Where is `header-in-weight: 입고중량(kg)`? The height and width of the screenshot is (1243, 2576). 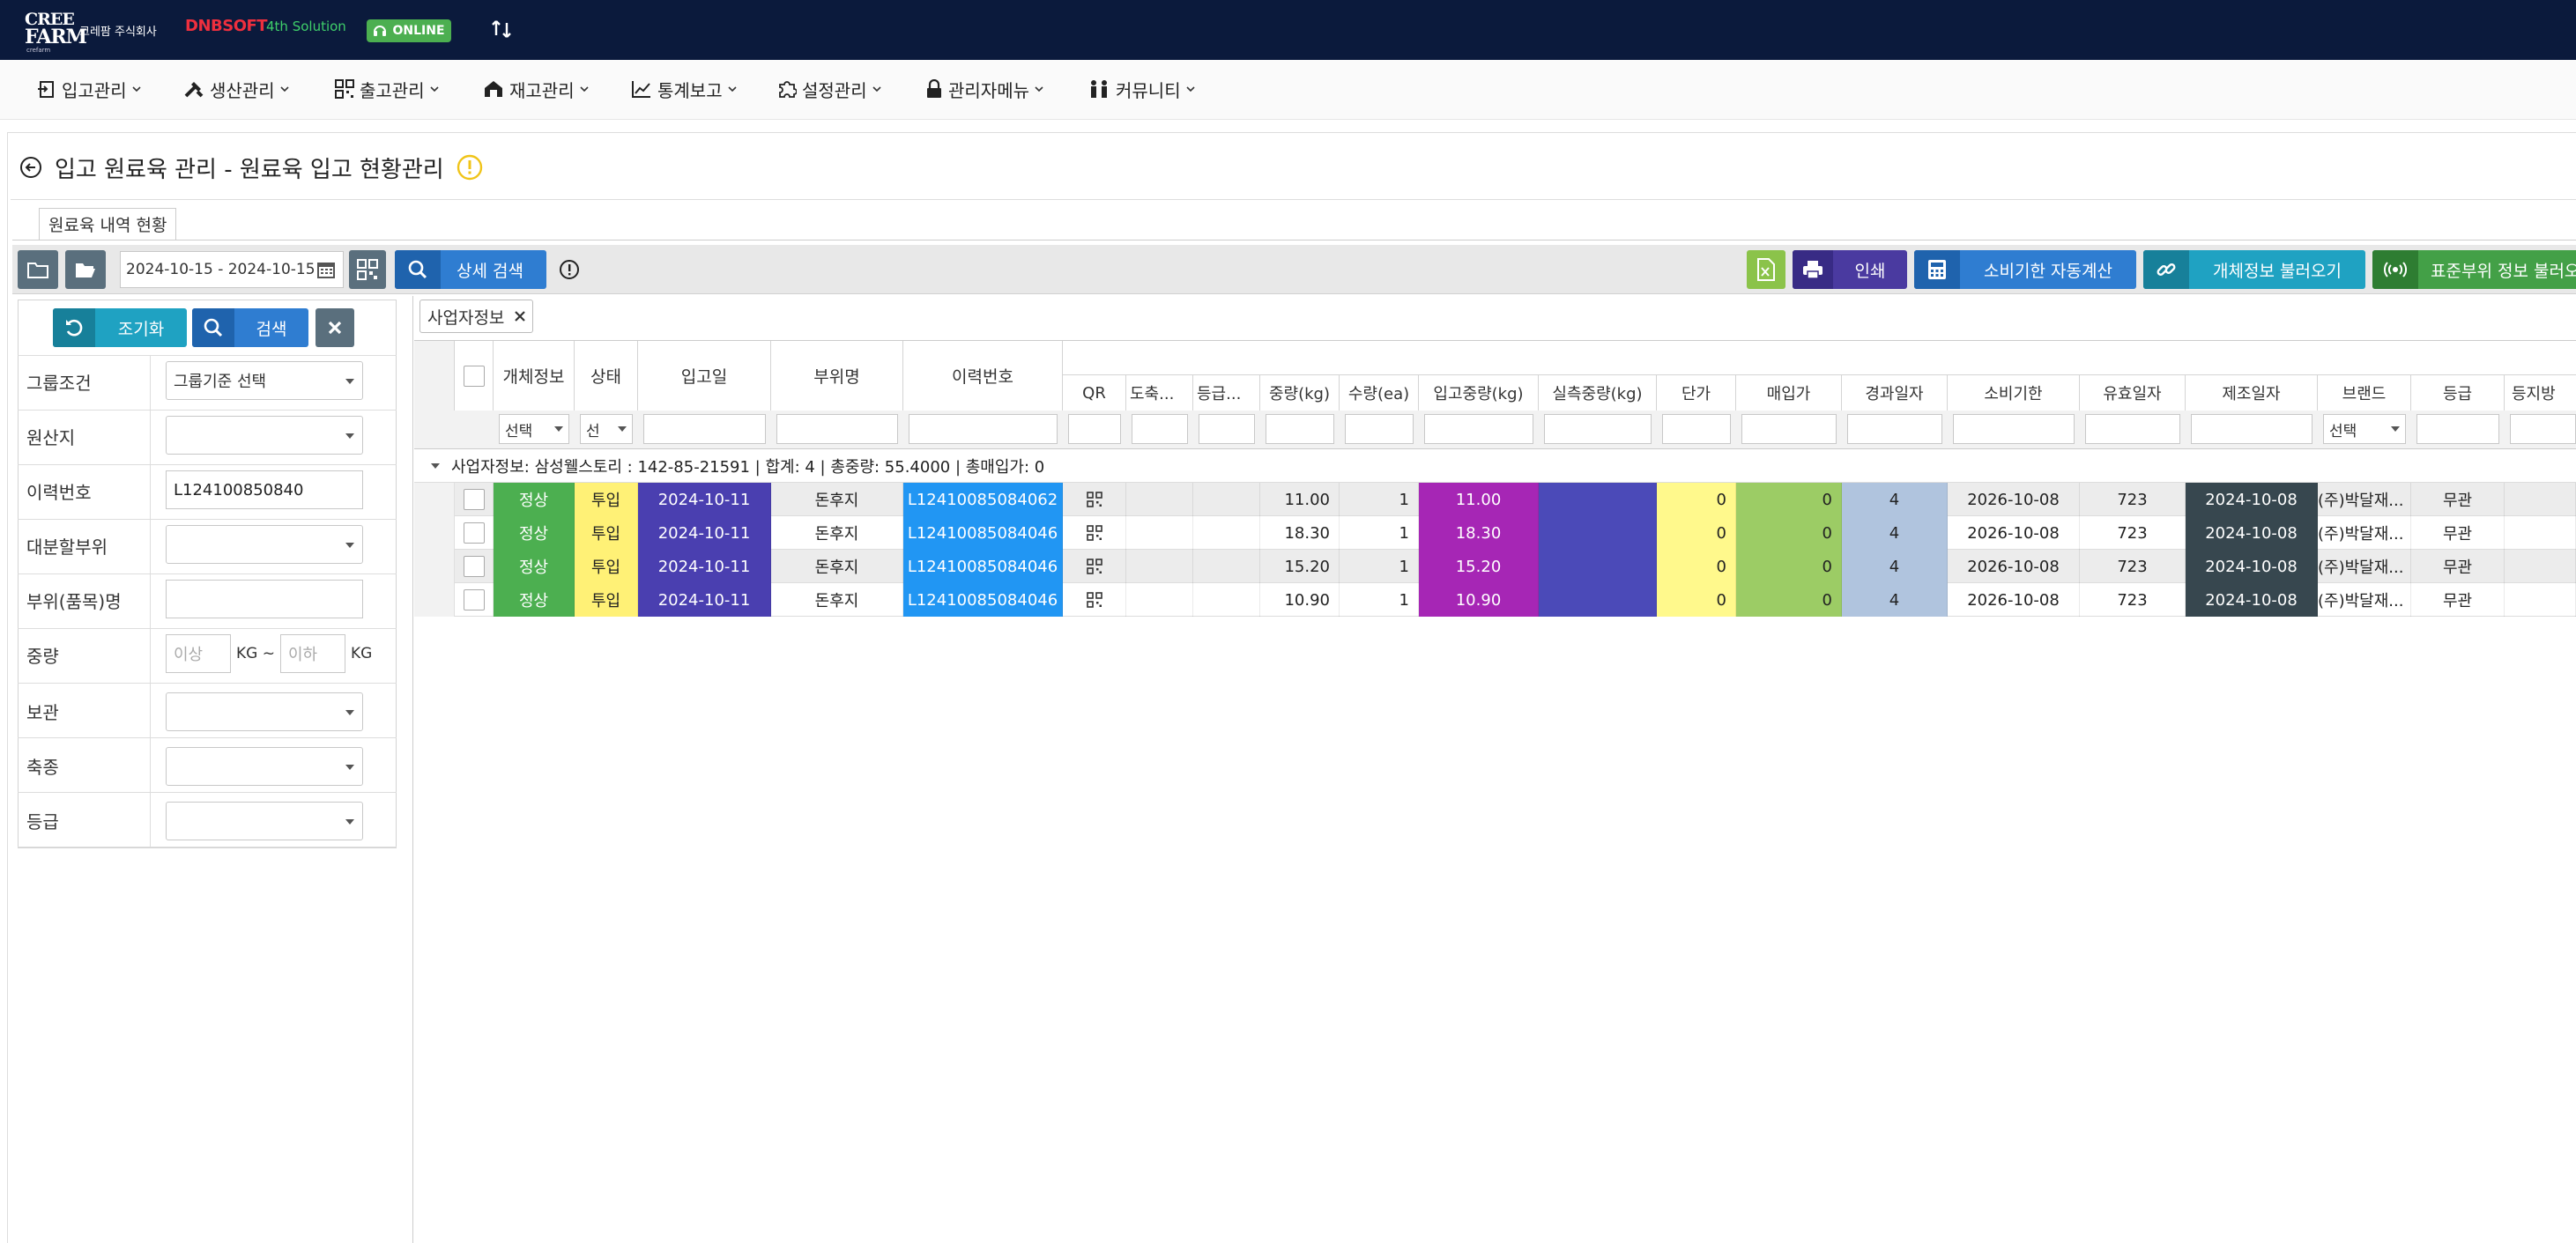
header-in-weight: 입고중량(kg) is located at coordinates (1479, 393).